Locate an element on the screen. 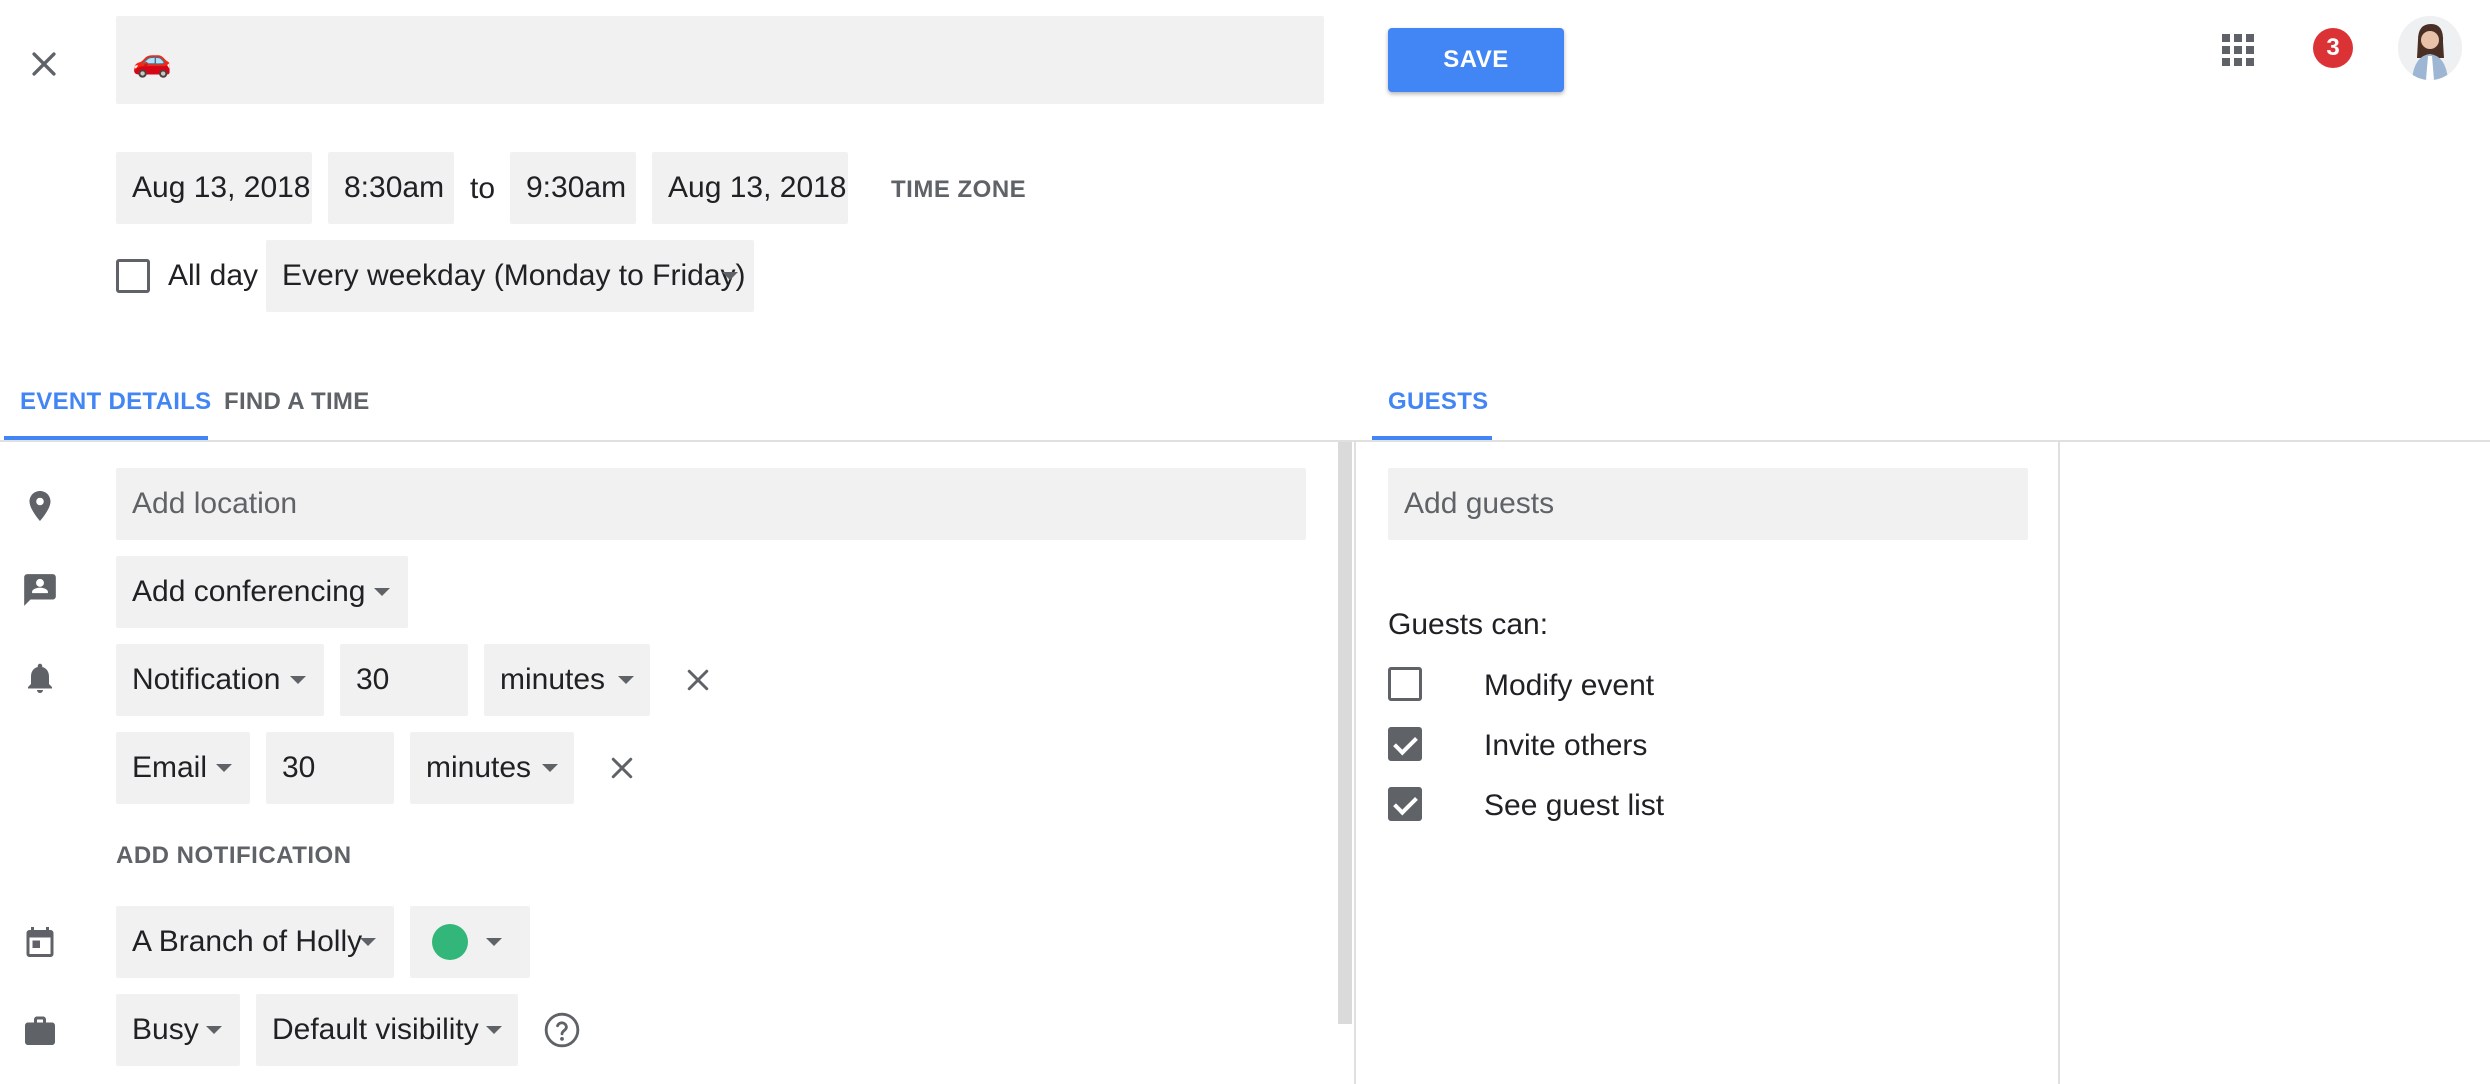 This screenshot has height=1084, width=2490. location-pin-icon is located at coordinates (40, 506).